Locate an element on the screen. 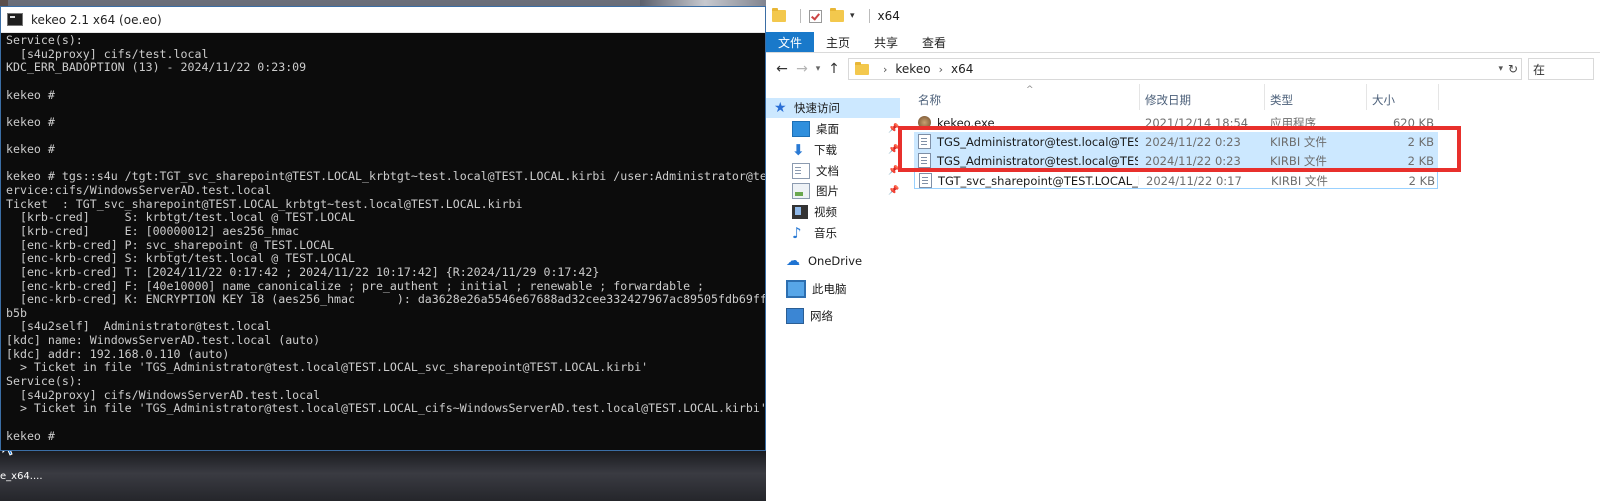  tab-view: 查看 is located at coordinates (934, 42).